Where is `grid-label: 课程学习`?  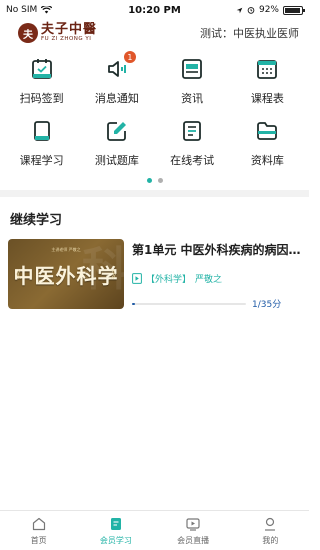 grid-label: 课程学习 is located at coordinates (41, 160).